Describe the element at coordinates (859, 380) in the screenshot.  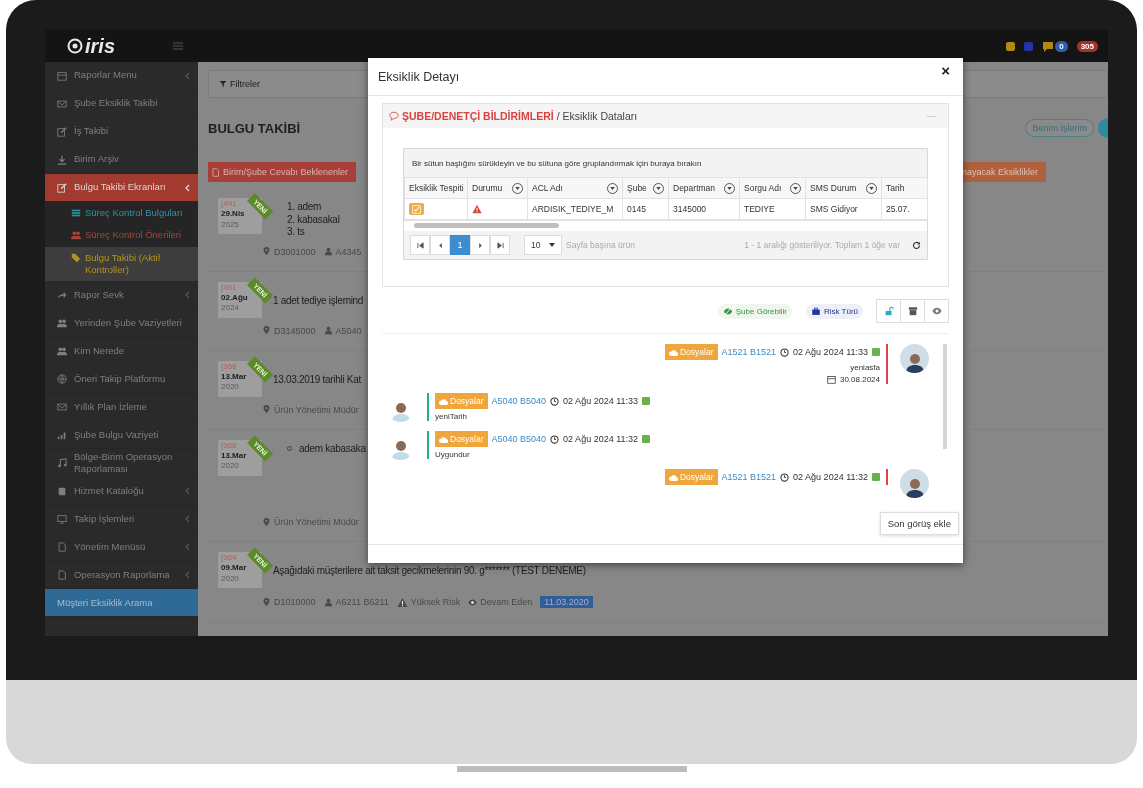
I see `due-date: 30.08.2024` at that location.